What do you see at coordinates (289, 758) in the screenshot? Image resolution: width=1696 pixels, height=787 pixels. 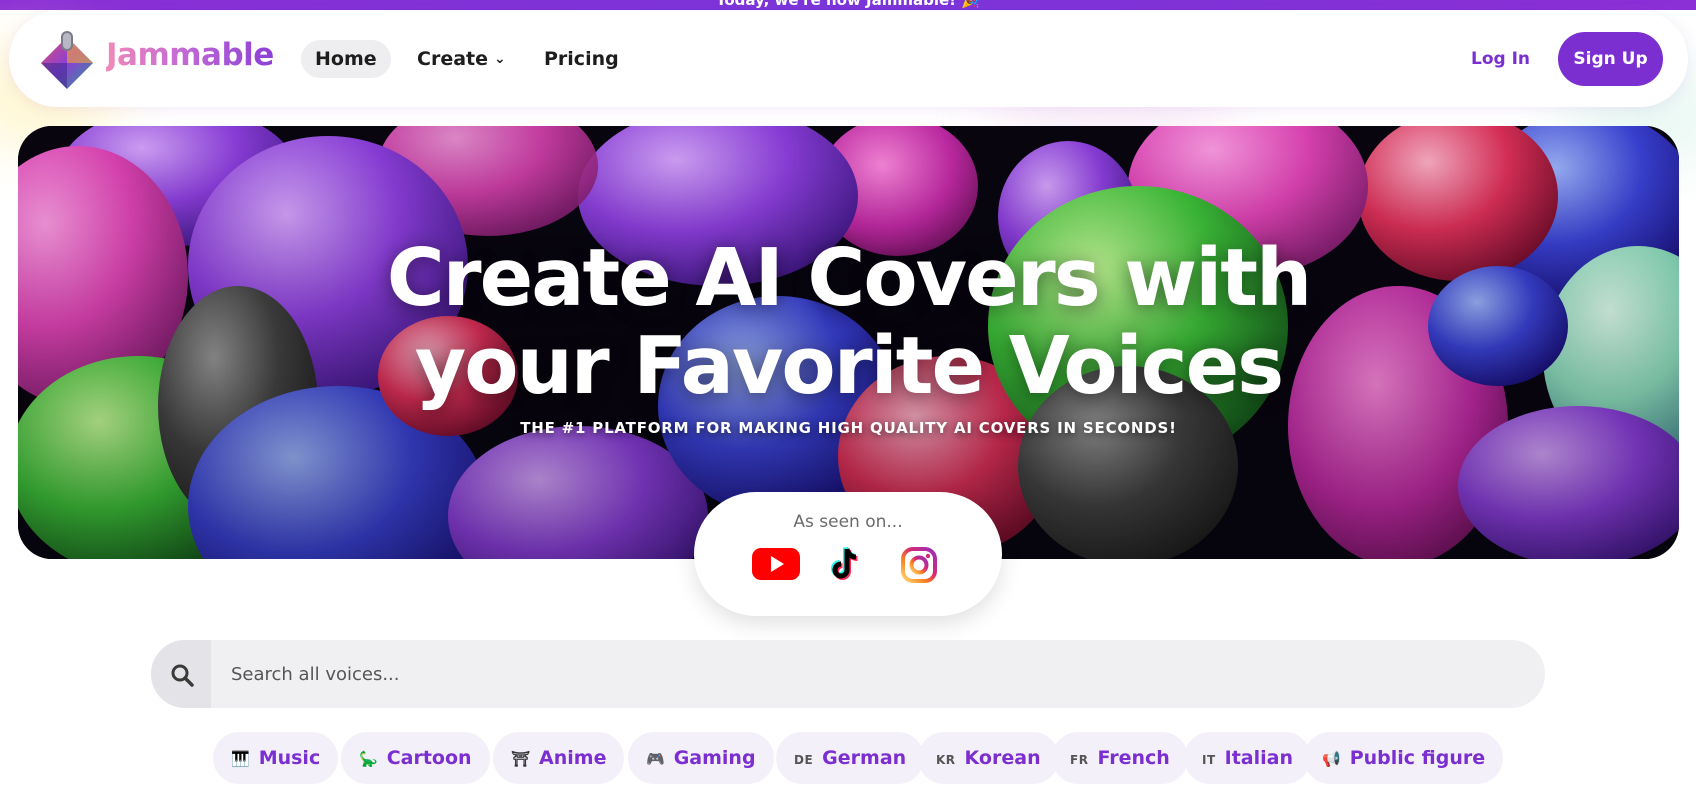 I see `chip-label: Music` at bounding box center [289, 758].